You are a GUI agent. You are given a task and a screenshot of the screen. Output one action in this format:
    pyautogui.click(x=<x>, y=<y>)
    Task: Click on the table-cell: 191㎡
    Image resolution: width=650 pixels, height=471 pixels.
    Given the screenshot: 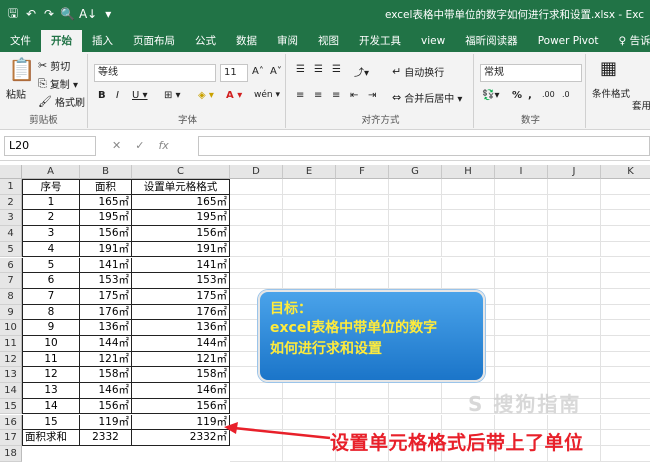 What is the action you would take?
    pyautogui.click(x=181, y=249)
    